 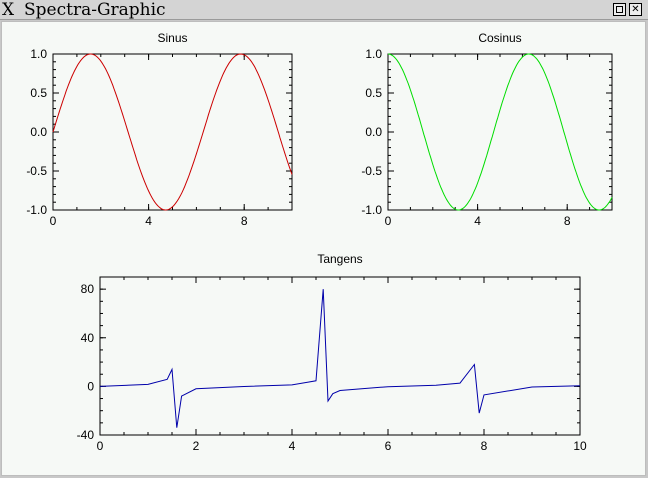 I want to click on chart2-frame, so click(x=500, y=132).